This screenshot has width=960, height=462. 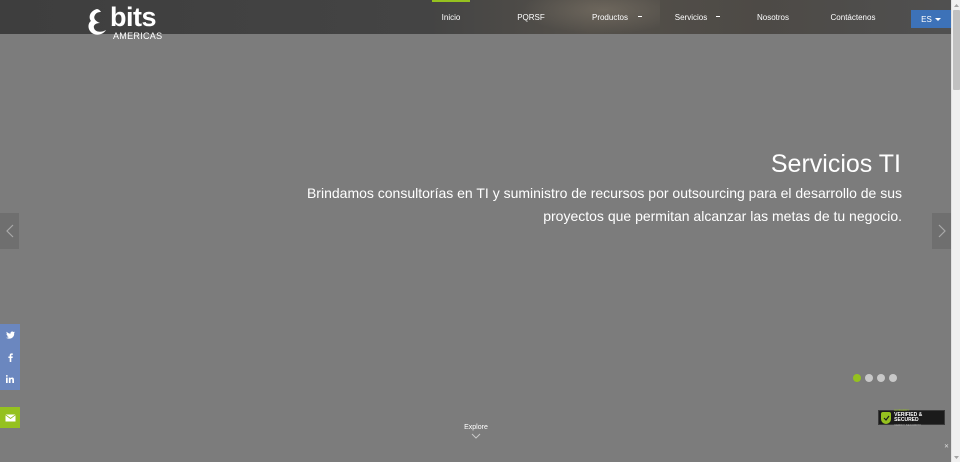 I want to click on nav-inicio: Inicio, so click(x=451, y=17).